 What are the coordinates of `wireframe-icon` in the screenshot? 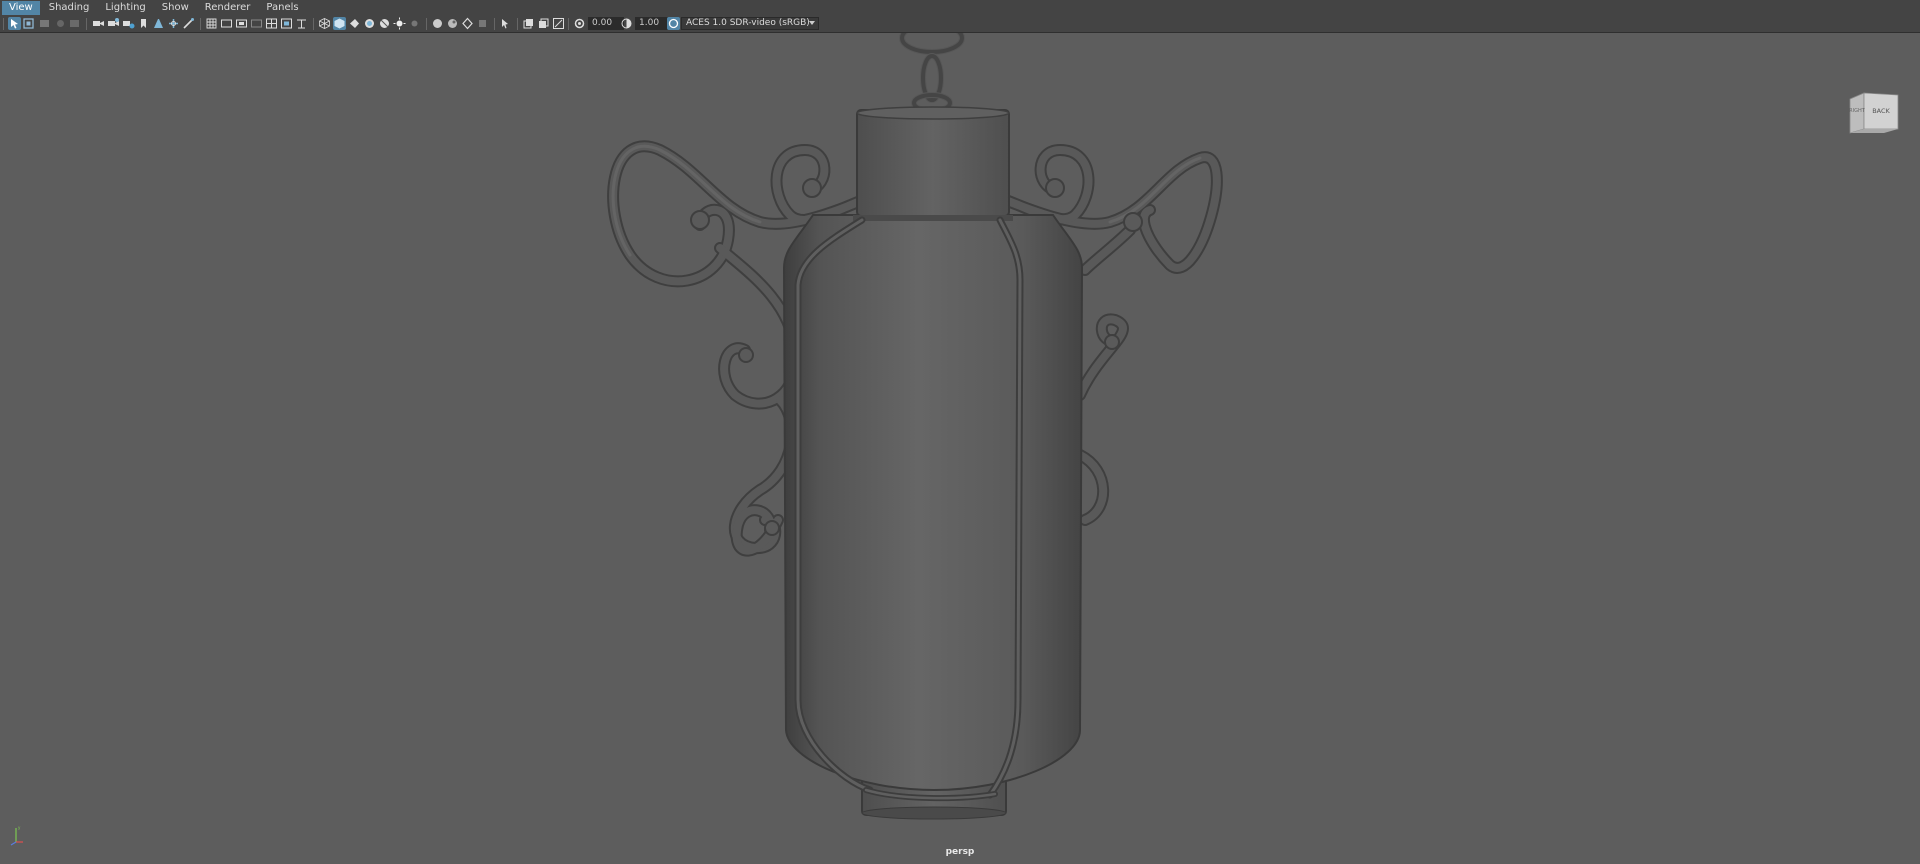 It's located at (324, 23).